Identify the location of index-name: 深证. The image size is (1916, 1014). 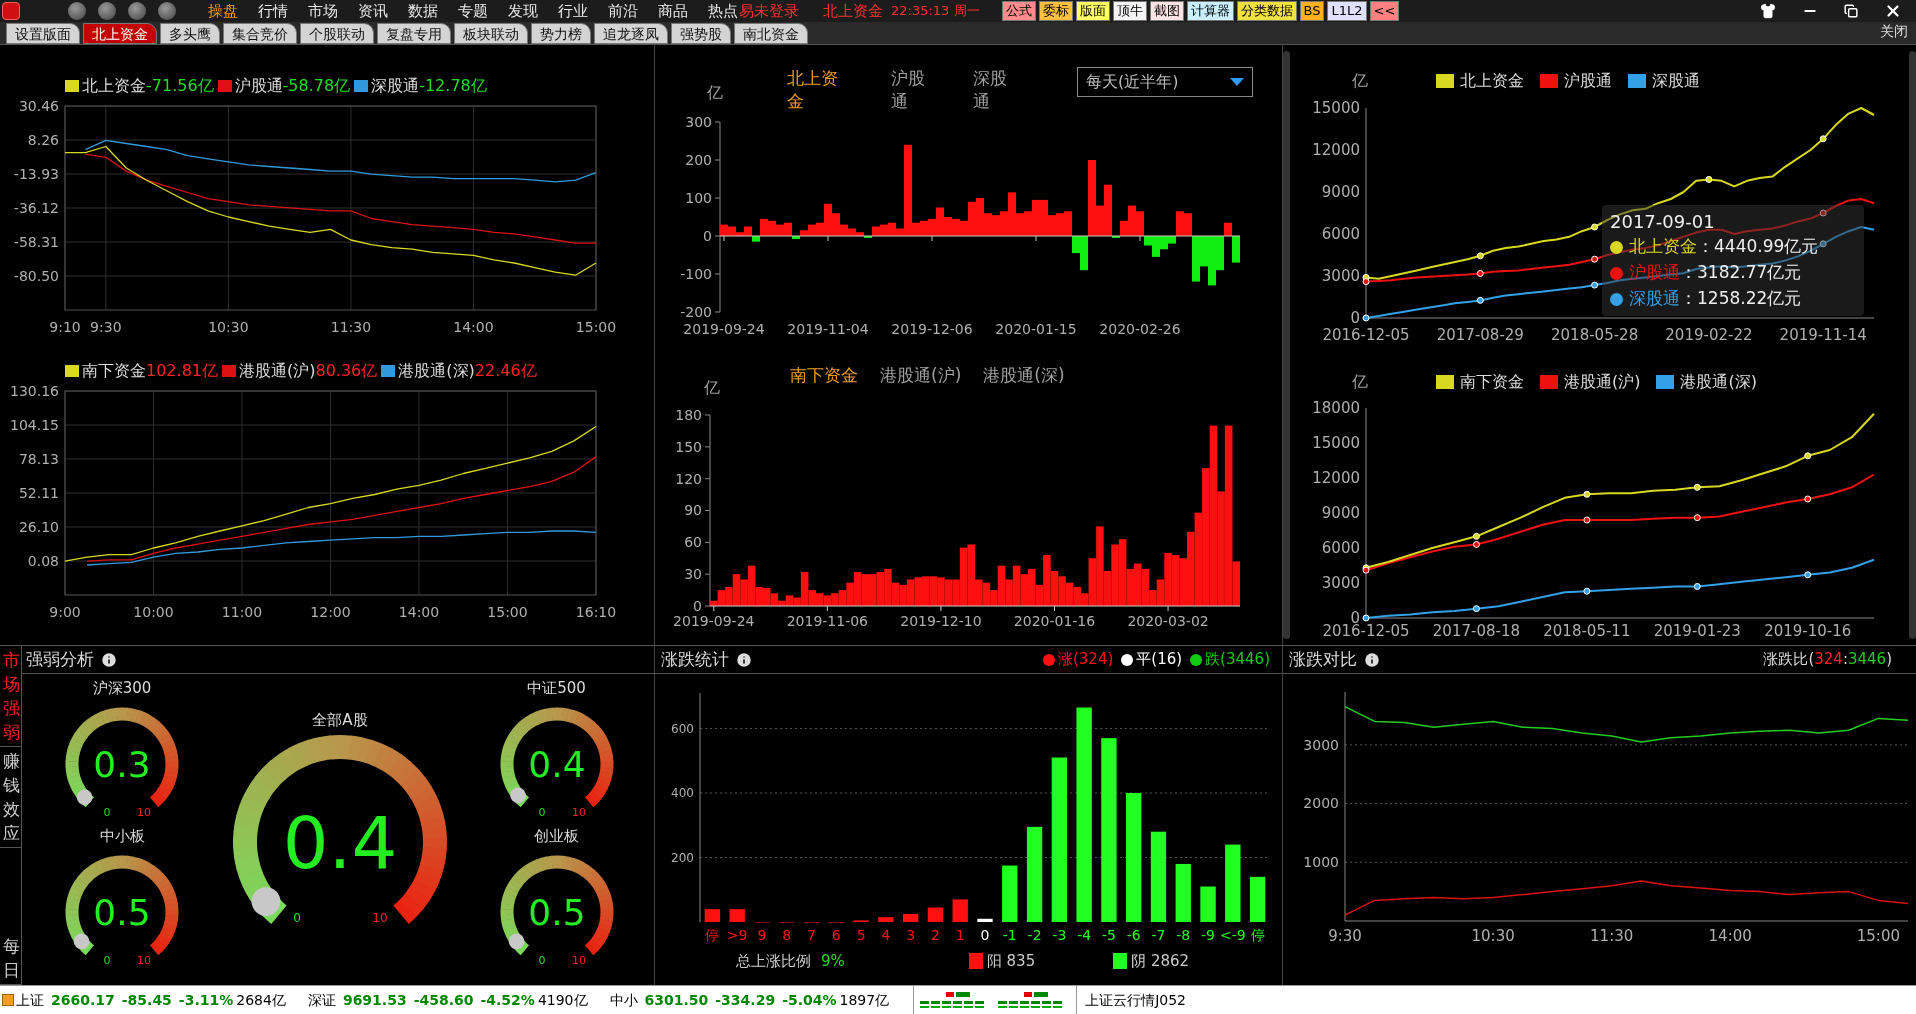
(321, 1000).